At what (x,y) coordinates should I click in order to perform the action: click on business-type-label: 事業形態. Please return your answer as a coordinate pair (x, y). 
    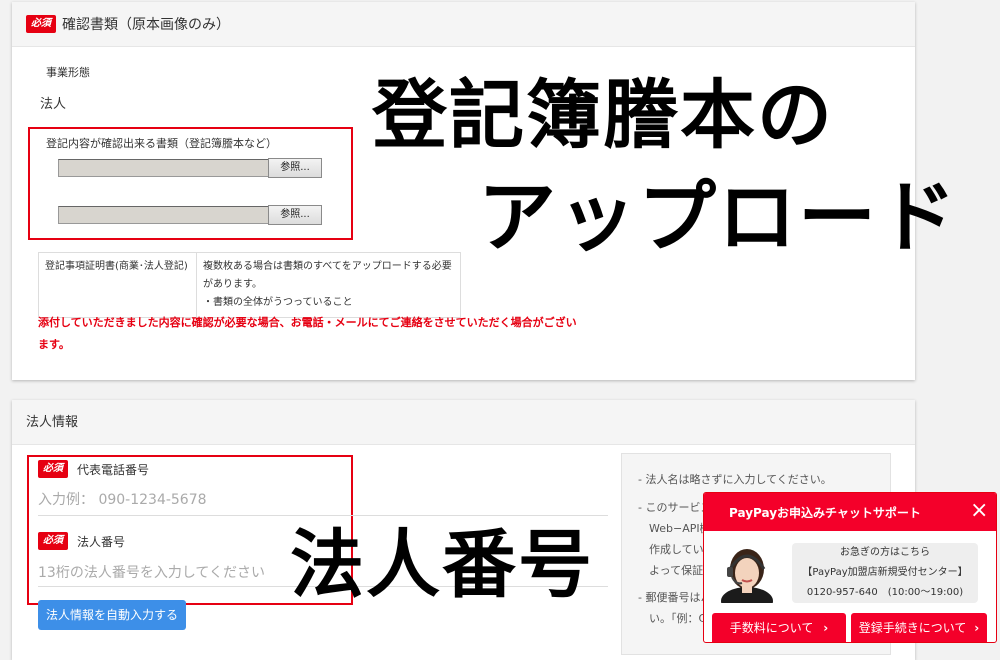
    Looking at the image, I should click on (68, 72).